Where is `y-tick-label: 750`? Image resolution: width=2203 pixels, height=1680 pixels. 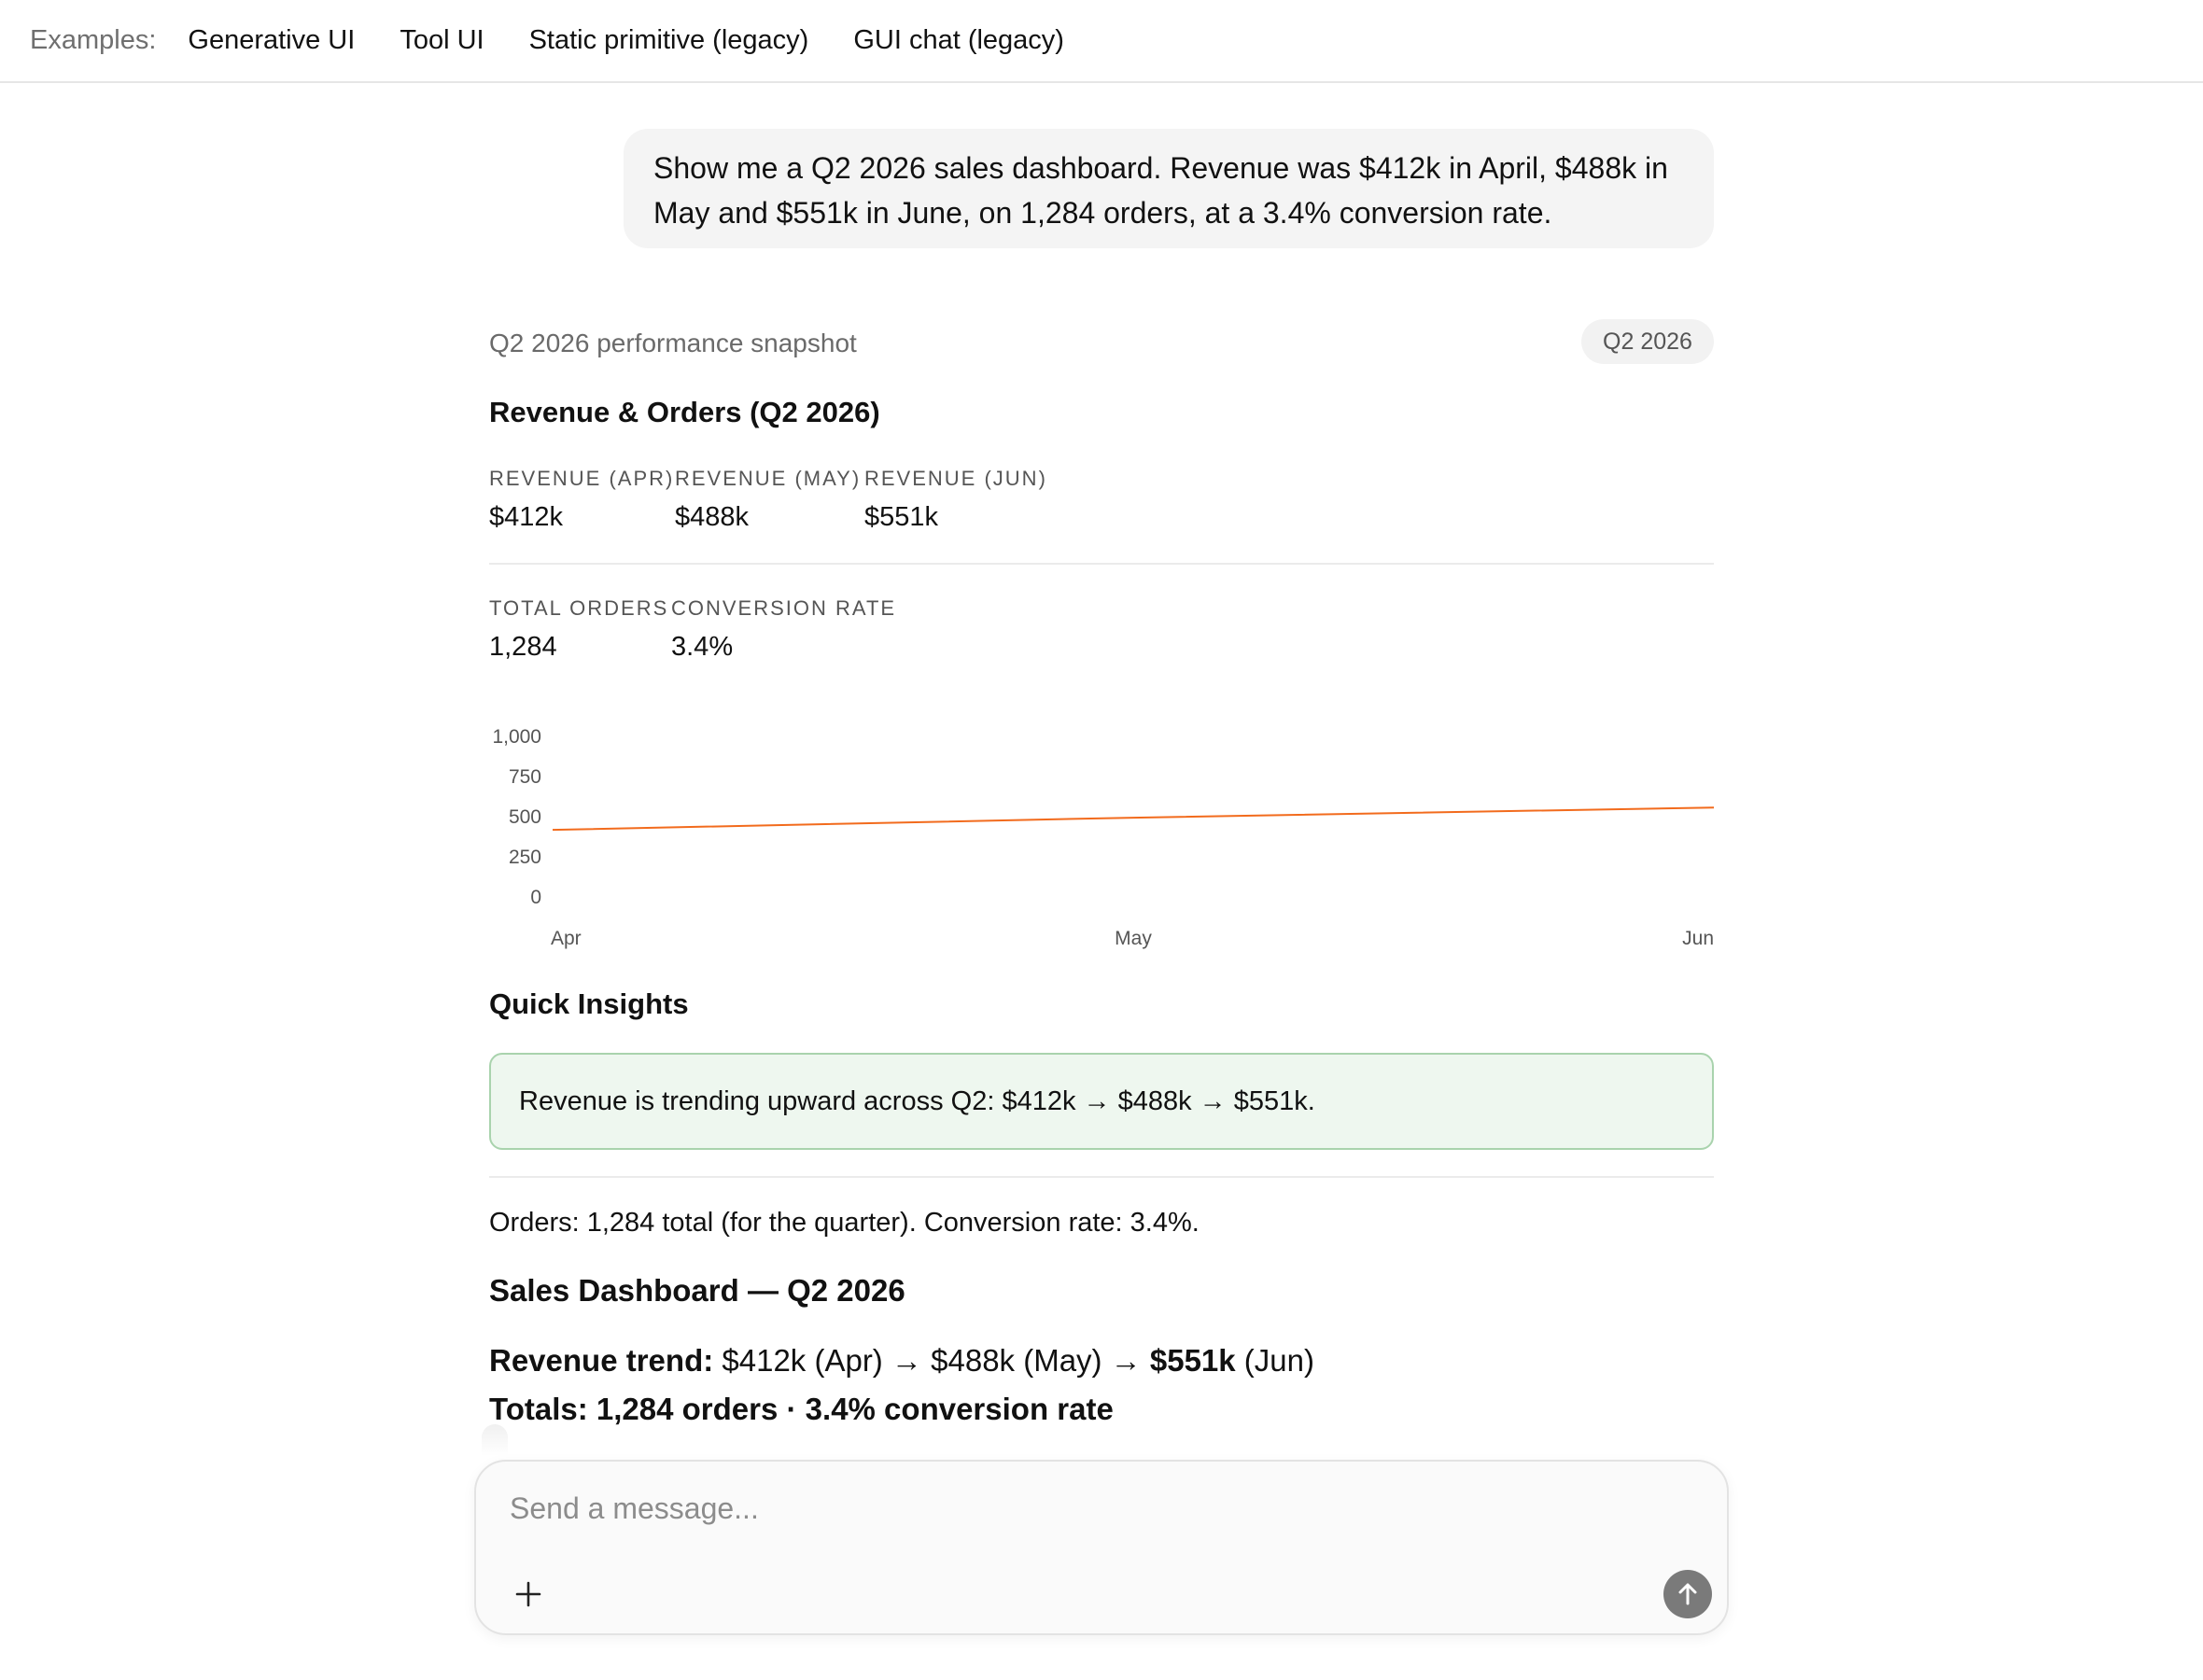
y-tick-label: 750 is located at coordinates (525, 777).